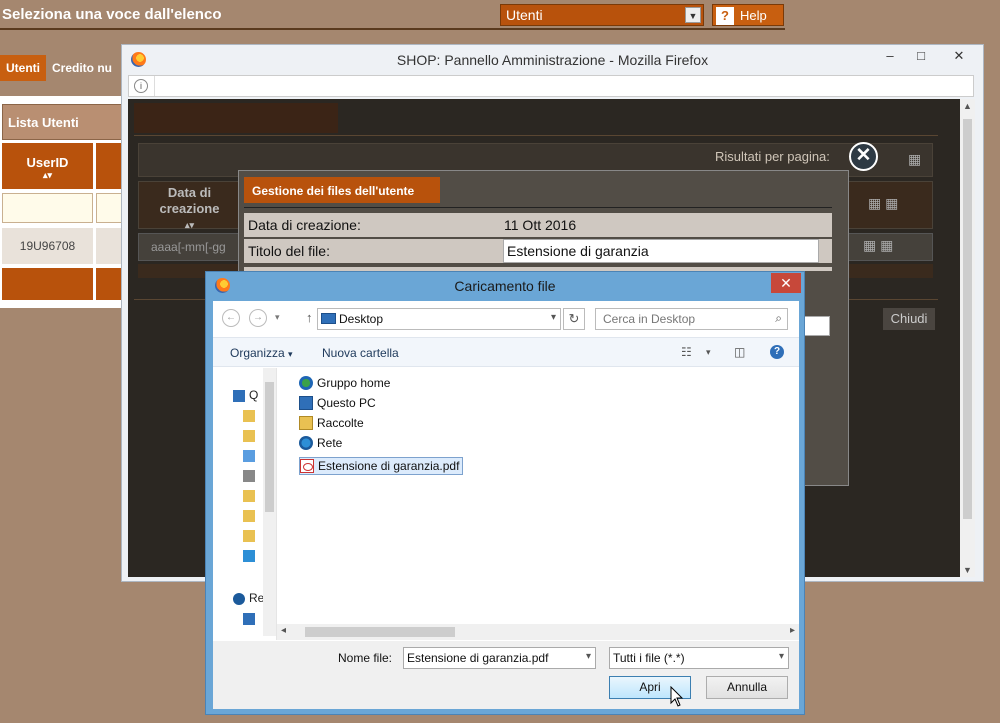 This screenshot has height=723, width=1000. I want to click on file-title-label: Titolo del file:, so click(289, 251).